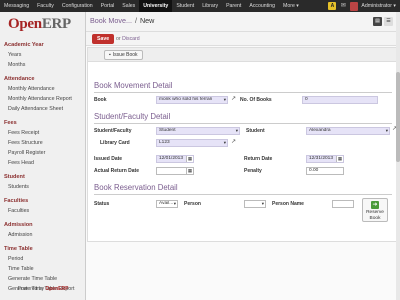 Image resolution: width=400 pixels, height=300 pixels. What do you see at coordinates (147, 20) in the screenshot?
I see `breadcrumb-current: New` at bounding box center [147, 20].